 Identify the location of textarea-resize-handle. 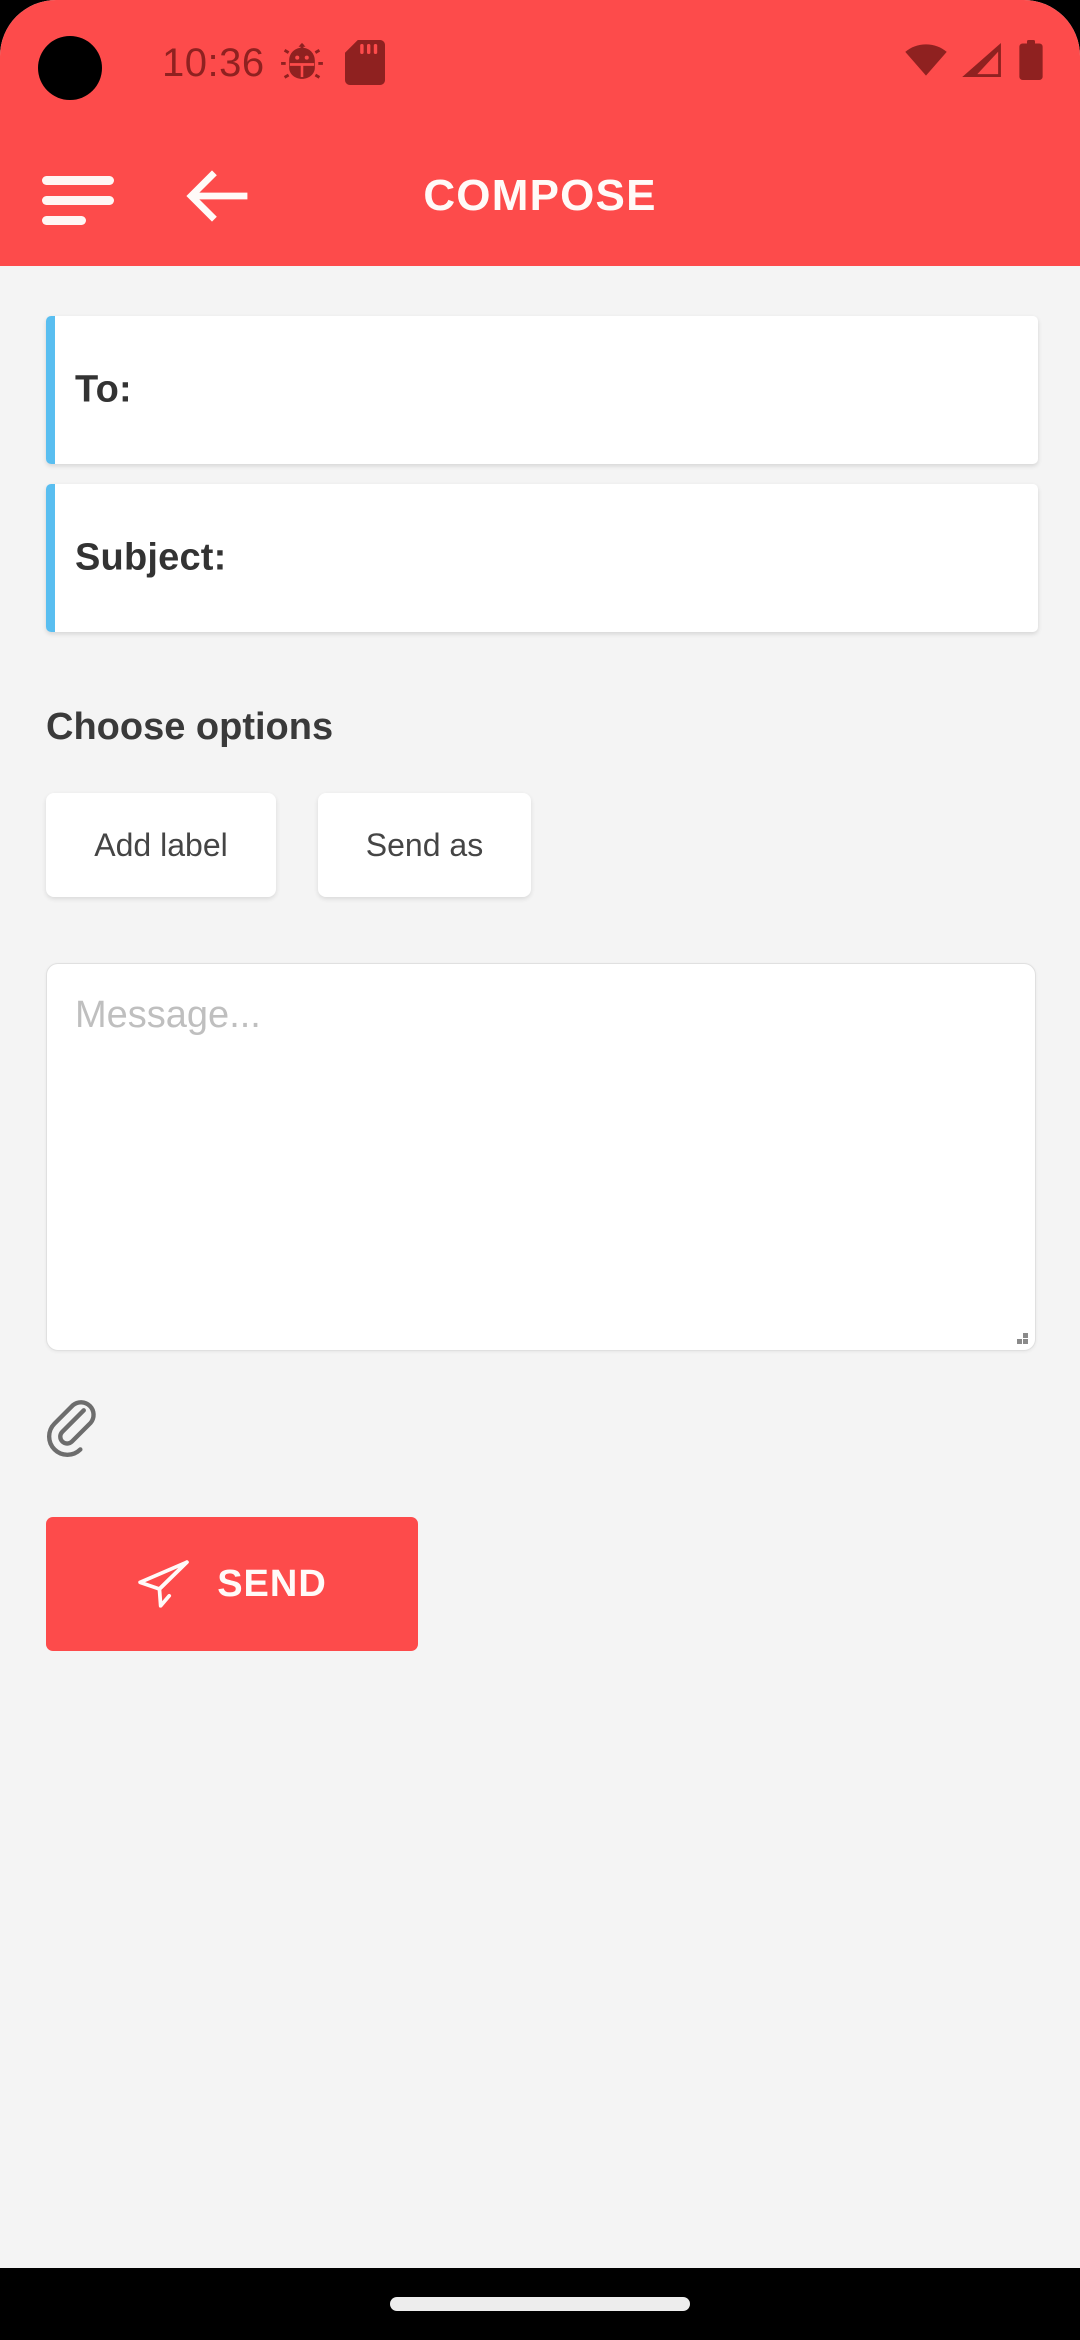
(1022, 1338).